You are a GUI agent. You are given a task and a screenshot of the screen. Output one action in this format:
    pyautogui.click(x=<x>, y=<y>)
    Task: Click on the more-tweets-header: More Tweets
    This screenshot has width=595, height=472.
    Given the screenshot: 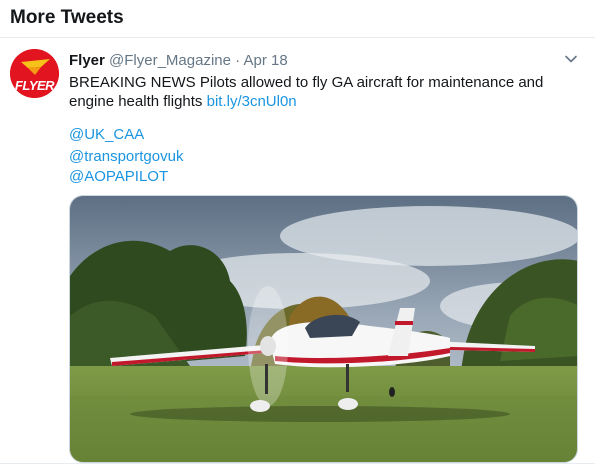 What is the action you would take?
    pyautogui.click(x=297, y=19)
    